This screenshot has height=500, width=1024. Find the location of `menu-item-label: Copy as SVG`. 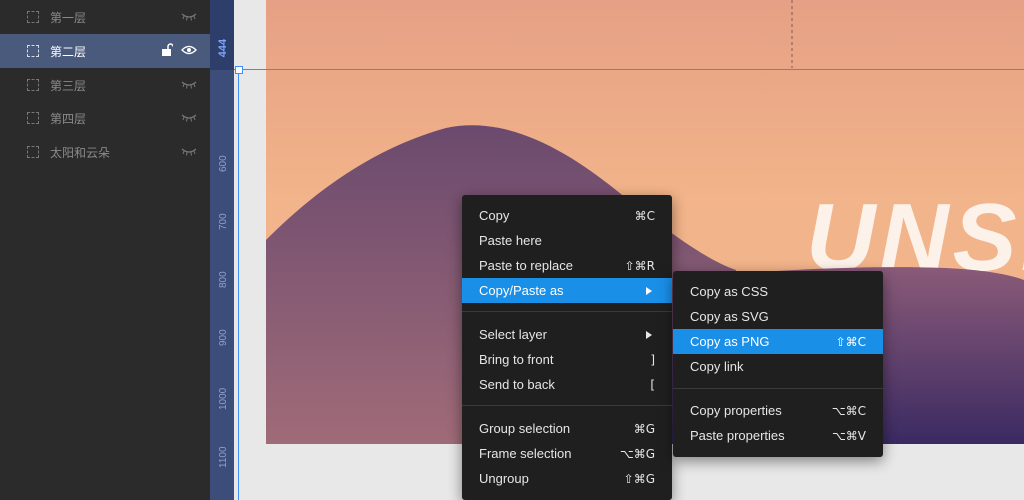

menu-item-label: Copy as SVG is located at coordinates (729, 316).